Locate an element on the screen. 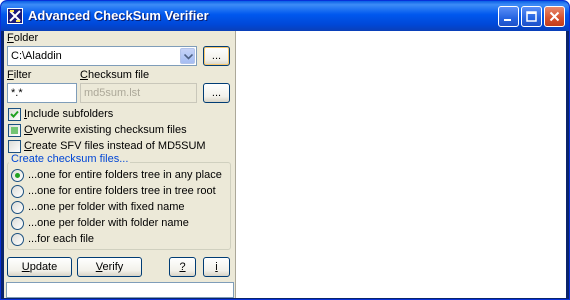 The width and height of the screenshot is (570, 300). window-title: Advanced CheckSum Verifier is located at coordinates (118, 15).